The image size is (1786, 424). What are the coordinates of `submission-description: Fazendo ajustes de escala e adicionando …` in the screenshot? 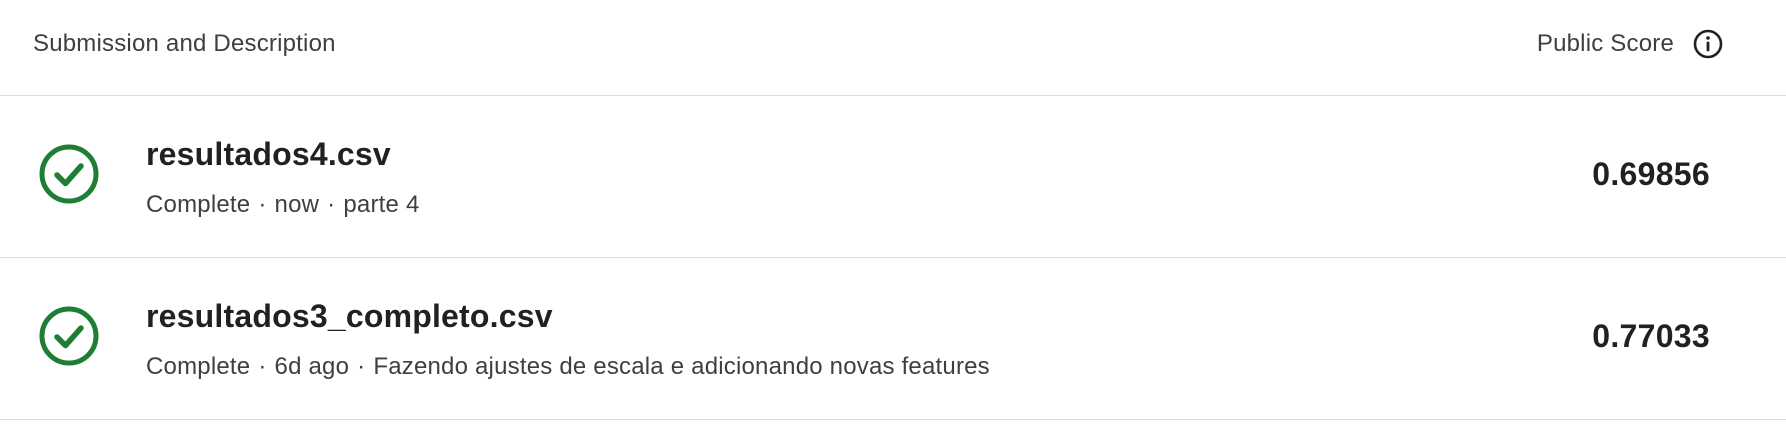 It's located at (681, 366).